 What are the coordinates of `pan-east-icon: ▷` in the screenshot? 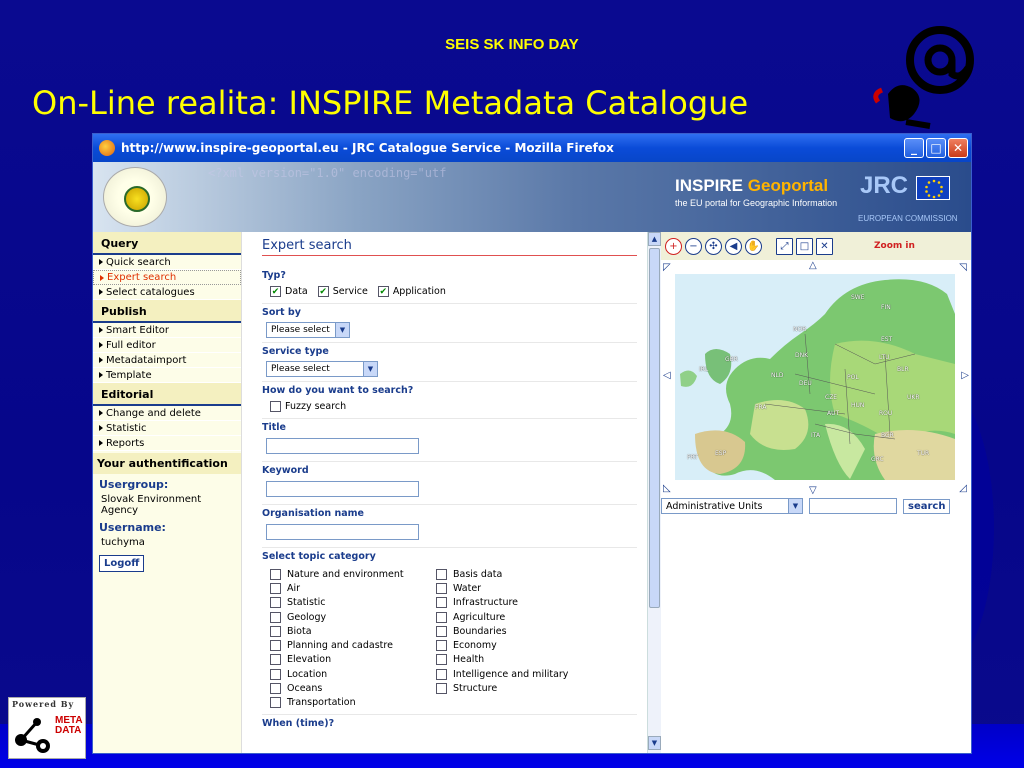 It's located at (965, 375).